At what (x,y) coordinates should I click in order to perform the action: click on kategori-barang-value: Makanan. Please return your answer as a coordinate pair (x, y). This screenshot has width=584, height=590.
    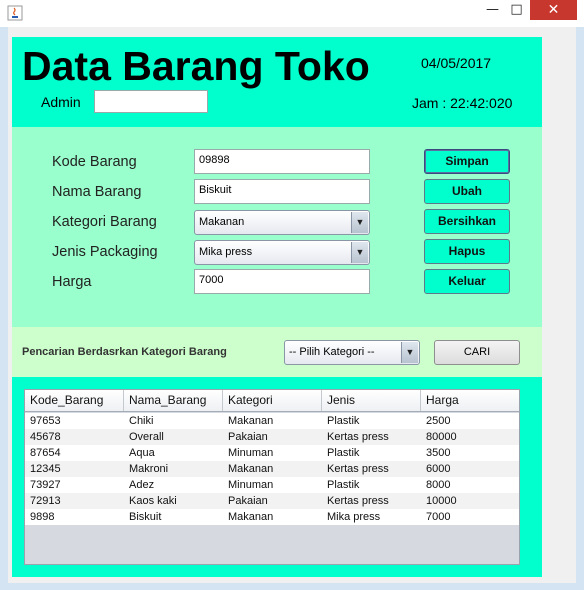
    Looking at the image, I should click on (222, 222).